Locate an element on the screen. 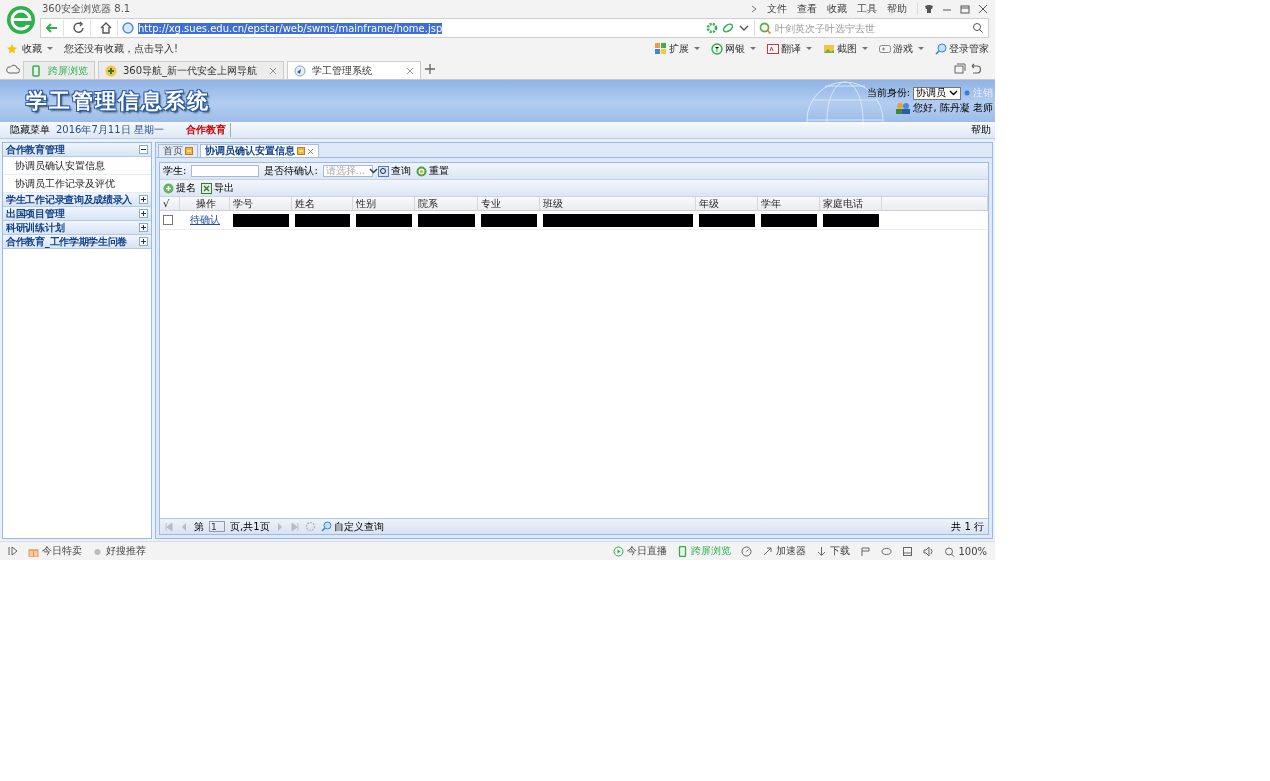 This screenshot has width=1270, height=781. row-count: 共 1 行 is located at coordinates (967, 526).